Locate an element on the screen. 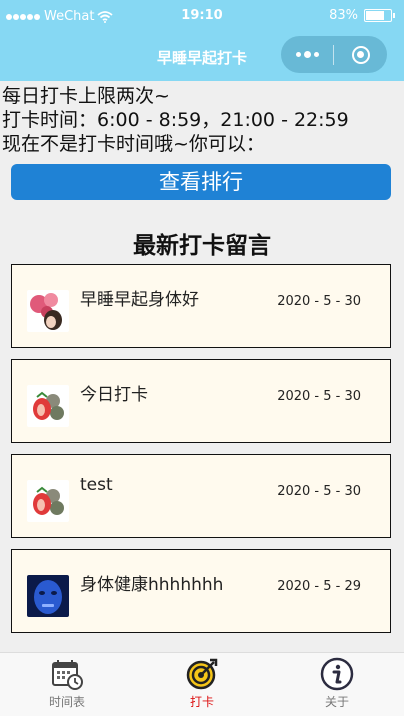 The width and height of the screenshot is (404, 716). calendar-clock-icon is located at coordinates (67, 675).